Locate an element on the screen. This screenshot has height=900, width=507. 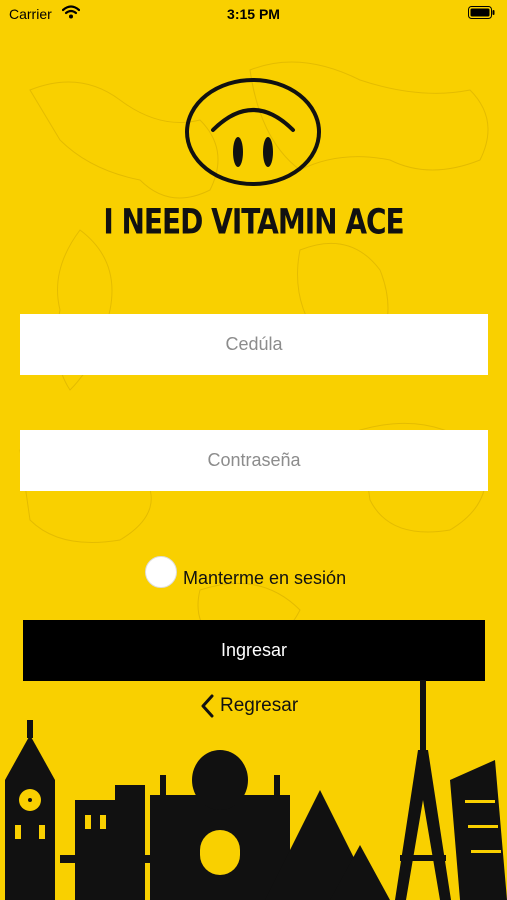
cedula-input is located at coordinates (254, 344).